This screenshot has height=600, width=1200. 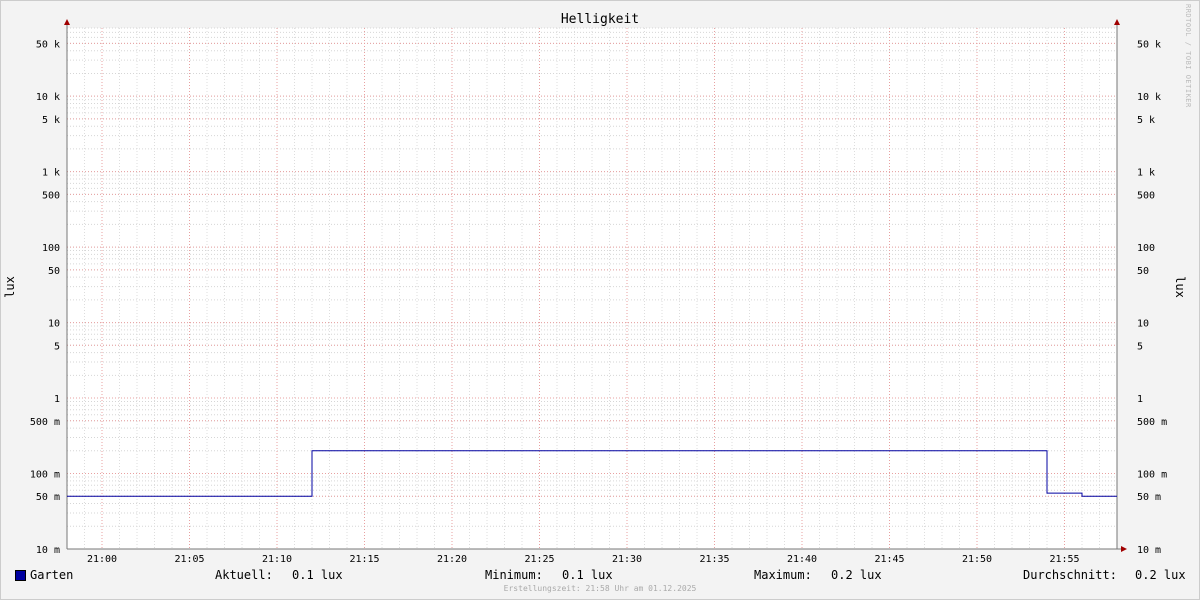 What do you see at coordinates (1146, 120) in the screenshot?
I see `y-tick-label-right: 5 k` at bounding box center [1146, 120].